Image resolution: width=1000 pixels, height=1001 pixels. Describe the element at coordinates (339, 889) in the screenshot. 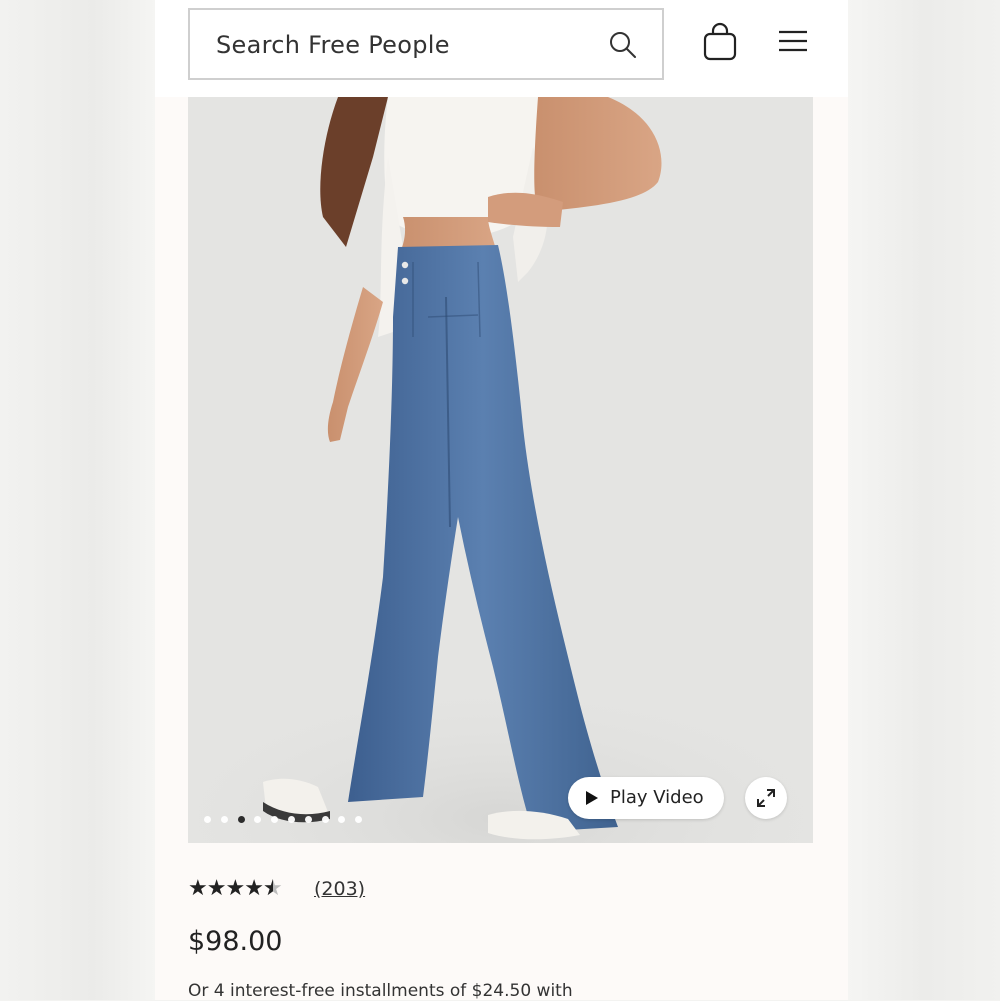

I see `review-count-link: (203)` at that location.